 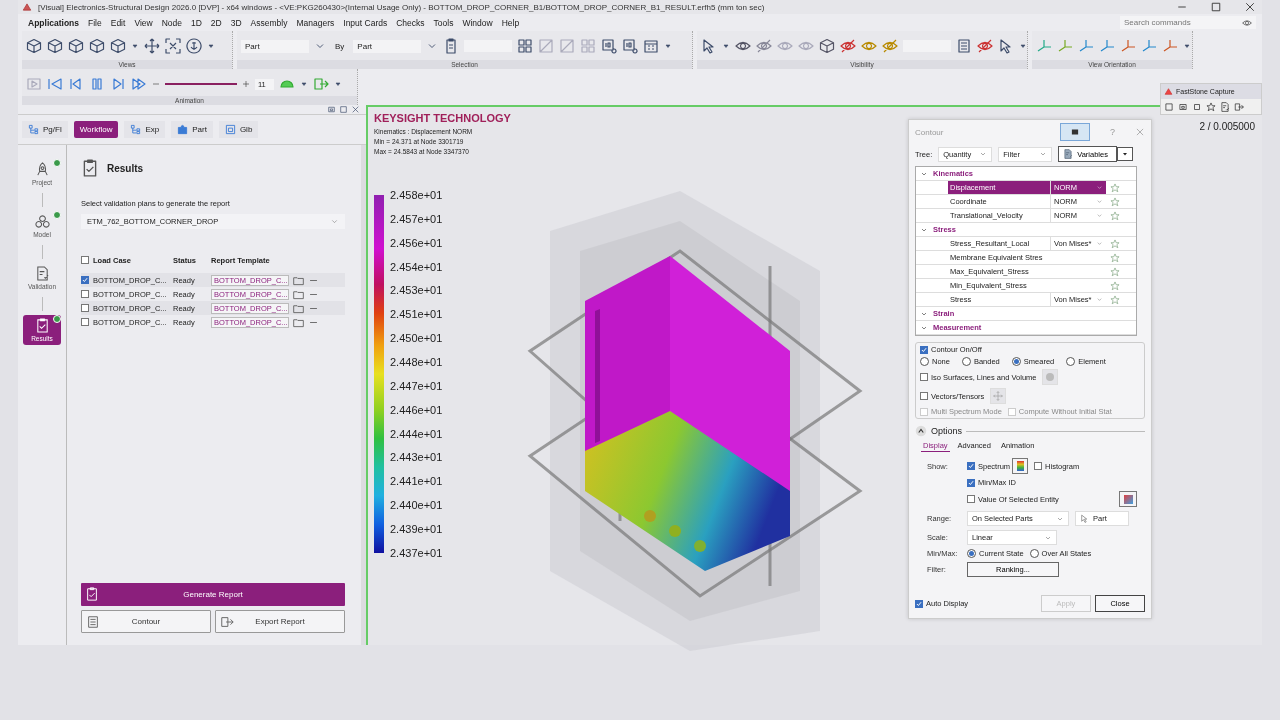 What do you see at coordinates (213, 594) in the screenshot?
I see `action-button: Generate Report` at bounding box center [213, 594].